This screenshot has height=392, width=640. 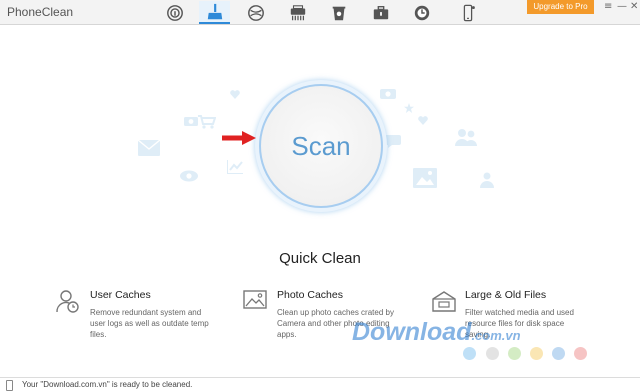 What do you see at coordinates (67, 301) in the screenshot?
I see `user-clock-icon` at bounding box center [67, 301].